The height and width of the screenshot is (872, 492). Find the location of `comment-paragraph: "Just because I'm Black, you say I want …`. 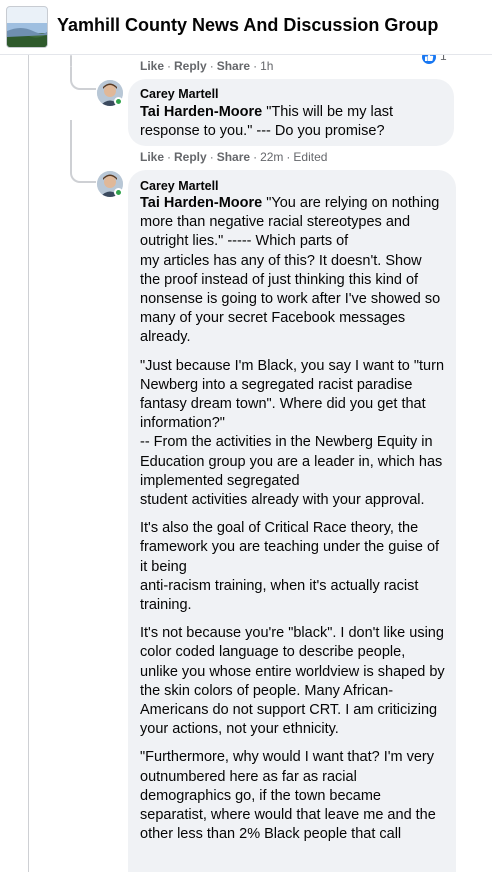

comment-paragraph: "Just because I'm Black, you say I want … is located at coordinates (292, 433).